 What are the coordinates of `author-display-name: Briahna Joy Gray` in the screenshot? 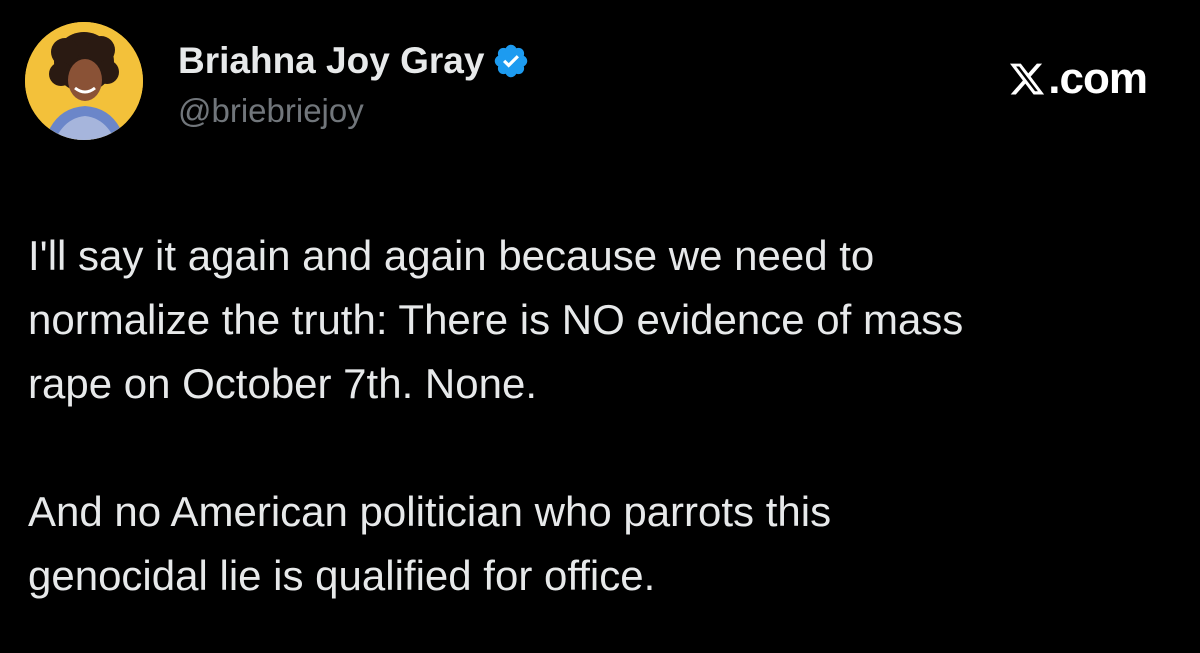 It's located at (331, 61).